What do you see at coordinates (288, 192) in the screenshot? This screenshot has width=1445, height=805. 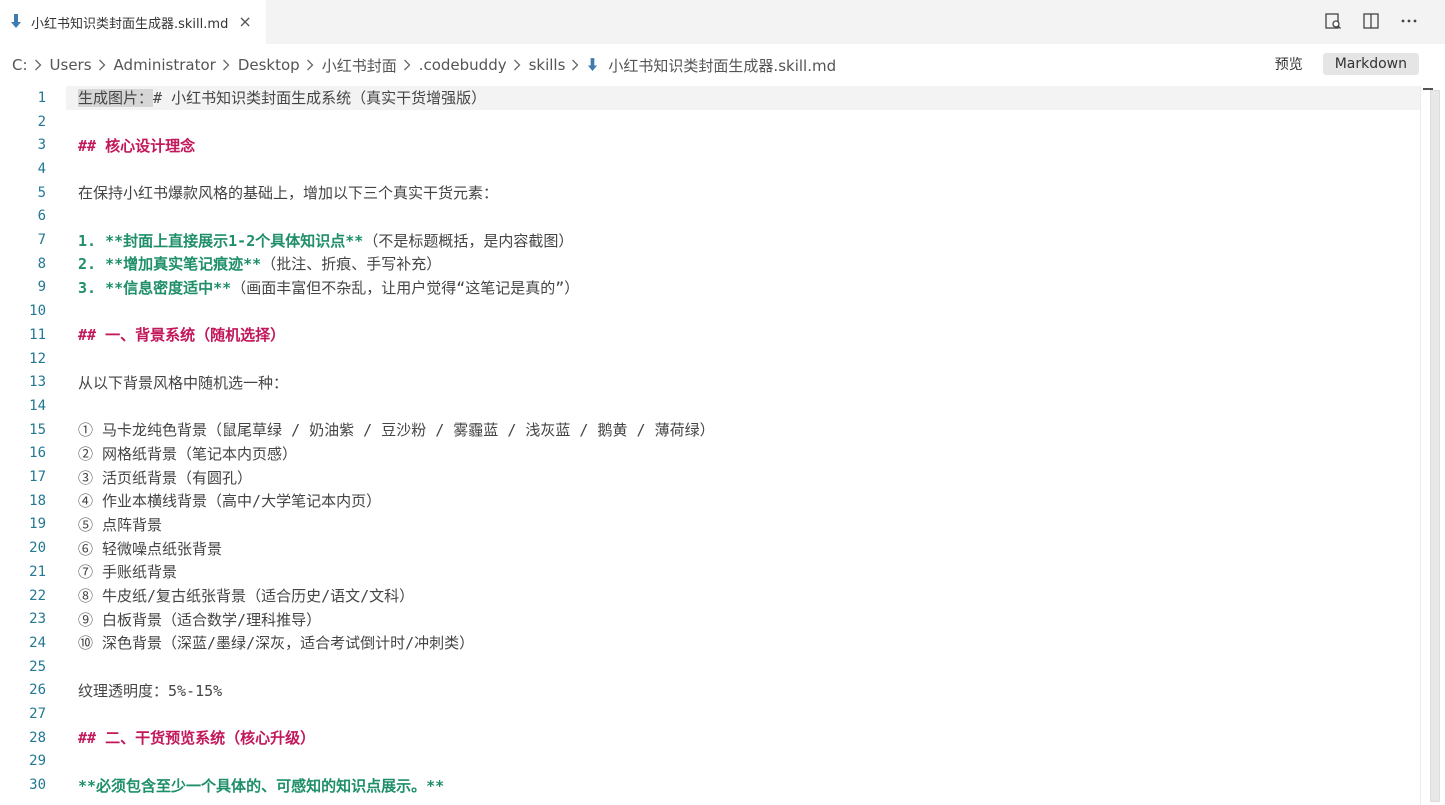 I see `line-content: 在保持小红书爆款风格的基础上，增加以下三个真实干货元素：` at bounding box center [288, 192].